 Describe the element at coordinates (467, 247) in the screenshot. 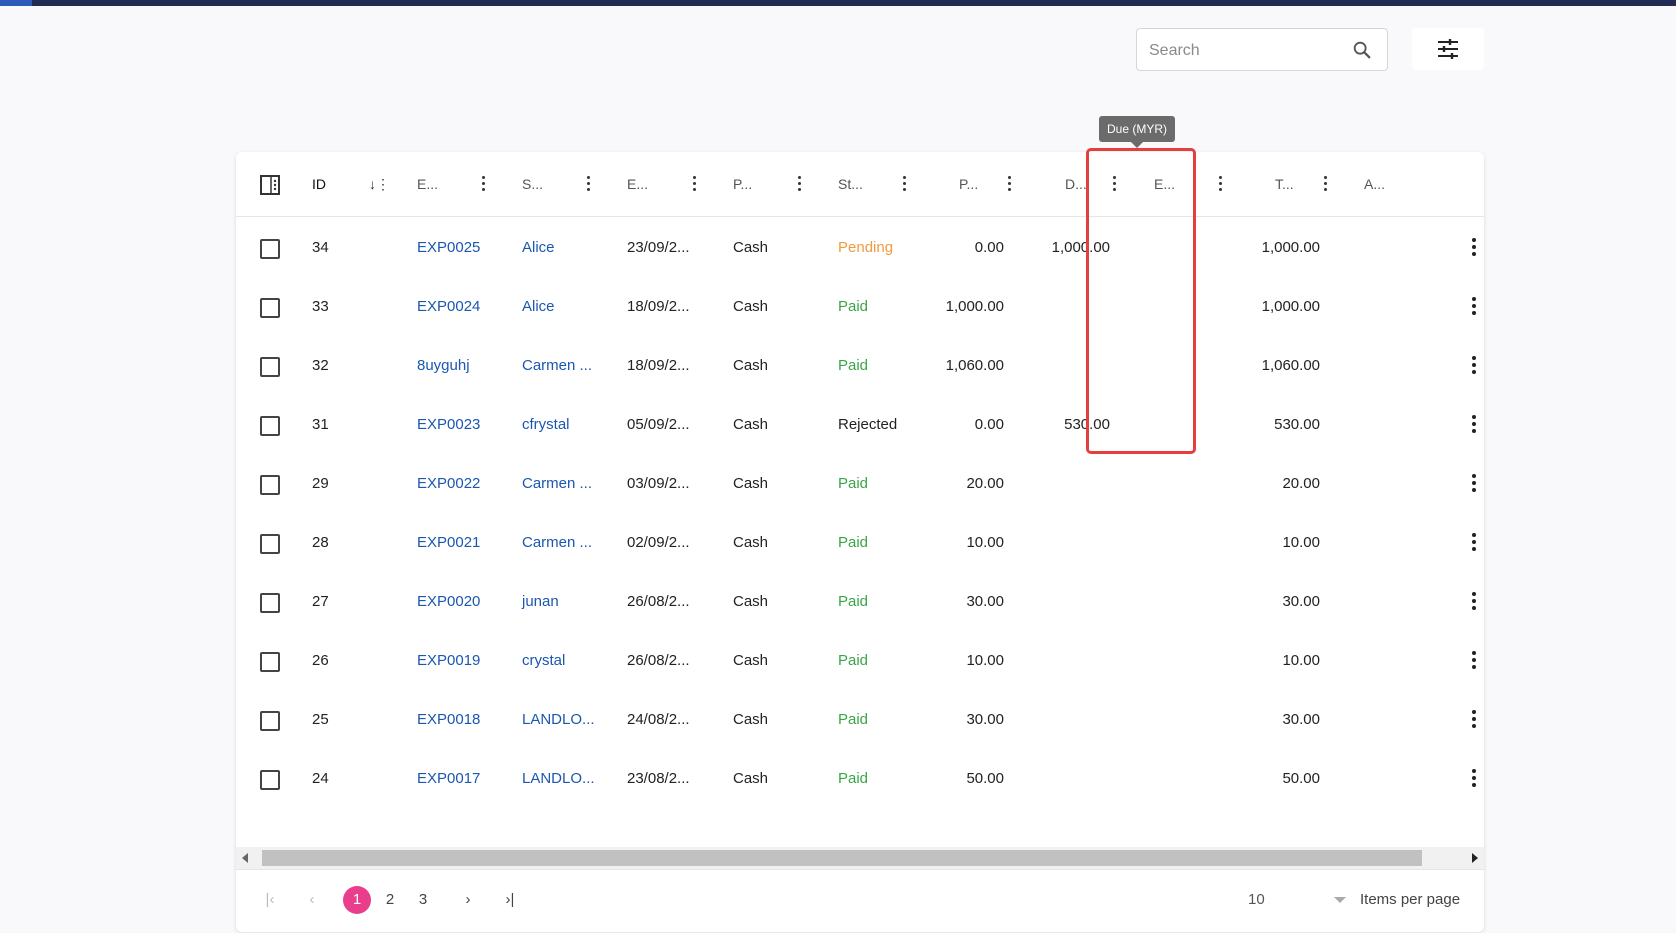

I see `cell-expense-no: EXP0025` at that location.